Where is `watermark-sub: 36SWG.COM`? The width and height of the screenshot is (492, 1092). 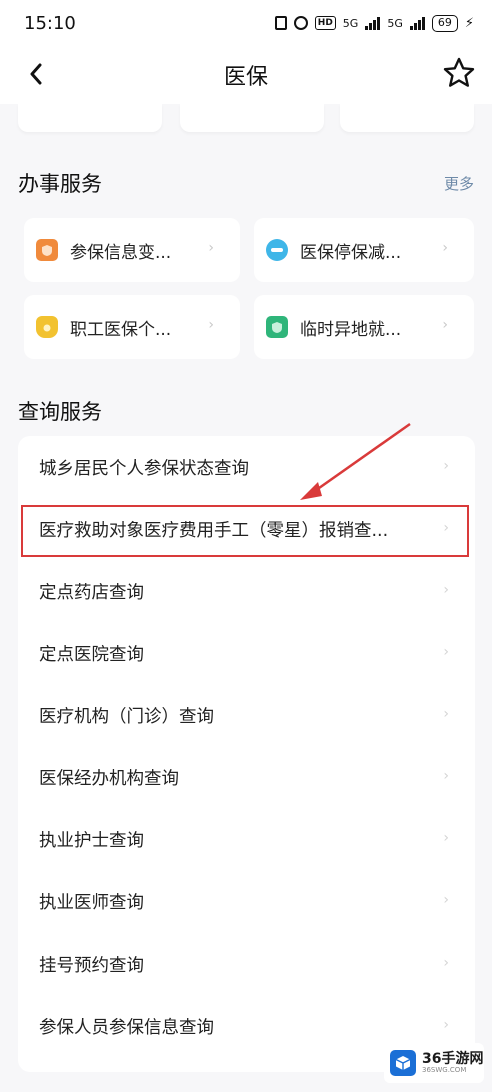
watermark-sub: 36SWG.COM is located at coordinates (444, 1069).